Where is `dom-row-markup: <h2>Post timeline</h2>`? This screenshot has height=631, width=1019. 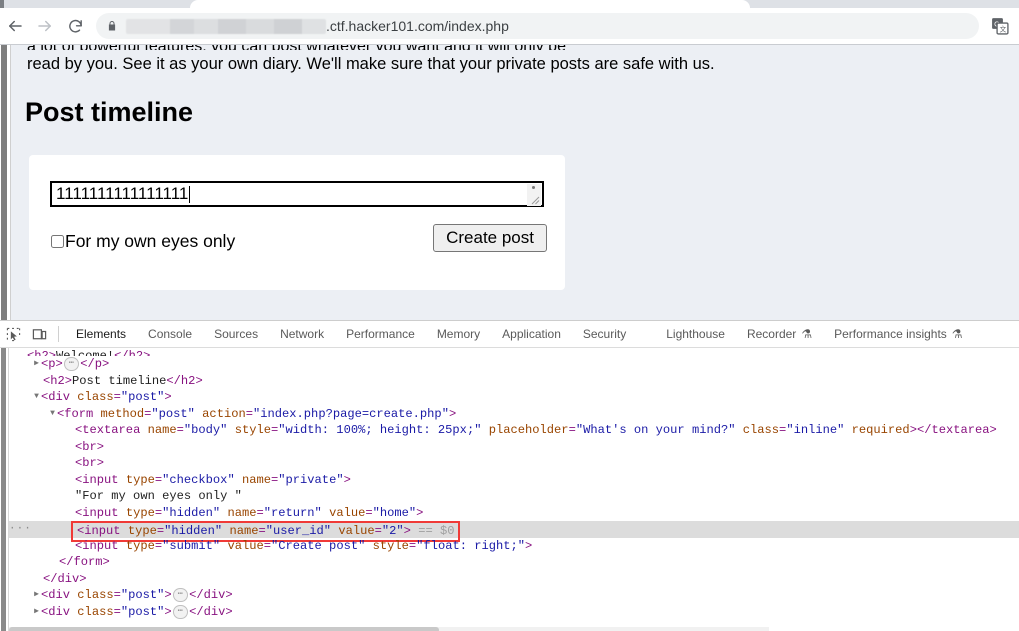 dom-row-markup: <h2>Post timeline</h2> is located at coordinates (123, 381).